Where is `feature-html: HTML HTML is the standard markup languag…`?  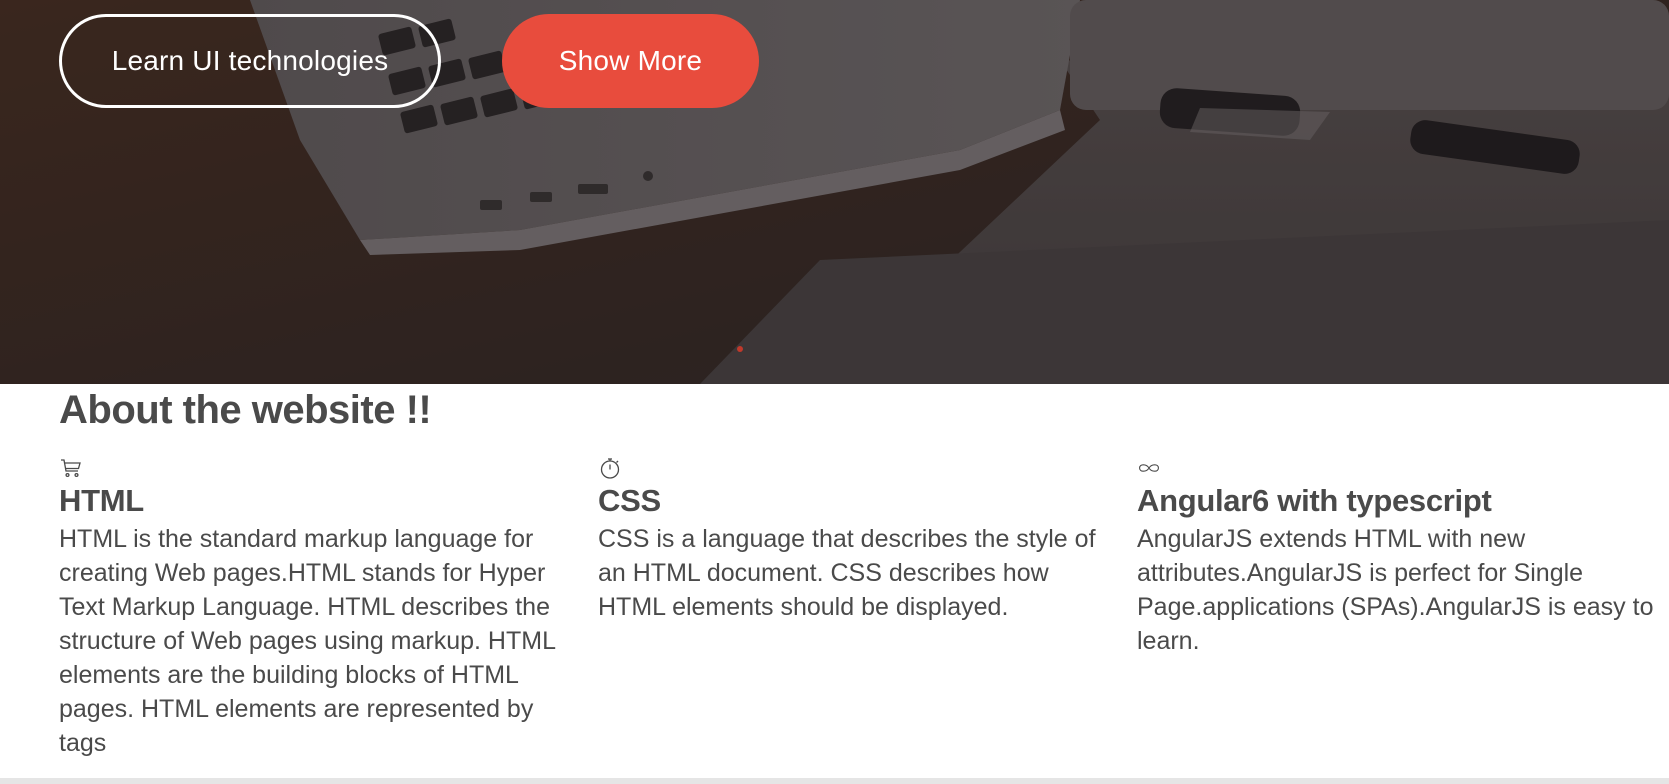
feature-html: HTML HTML is the standard markup languag… is located at coordinates (309, 608).